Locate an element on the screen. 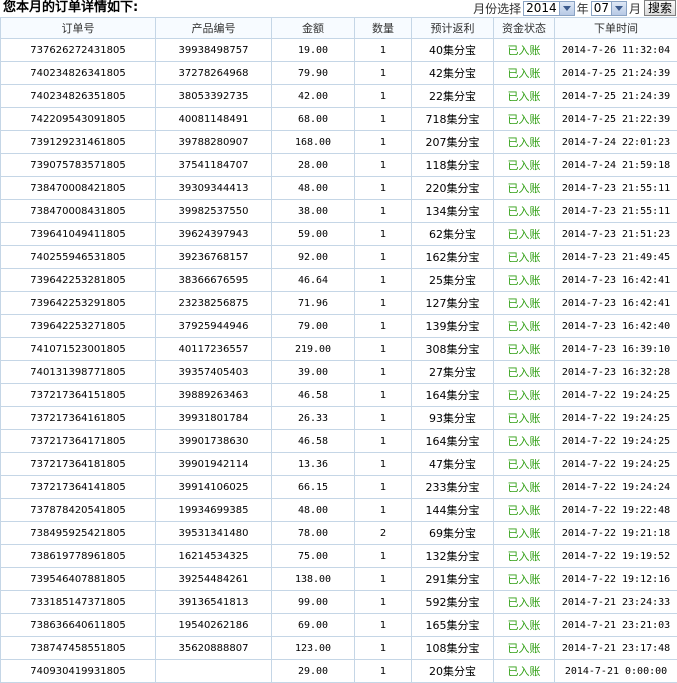 The width and height of the screenshot is (677, 683). rebate-cell: 118集分宝 is located at coordinates (452, 165).